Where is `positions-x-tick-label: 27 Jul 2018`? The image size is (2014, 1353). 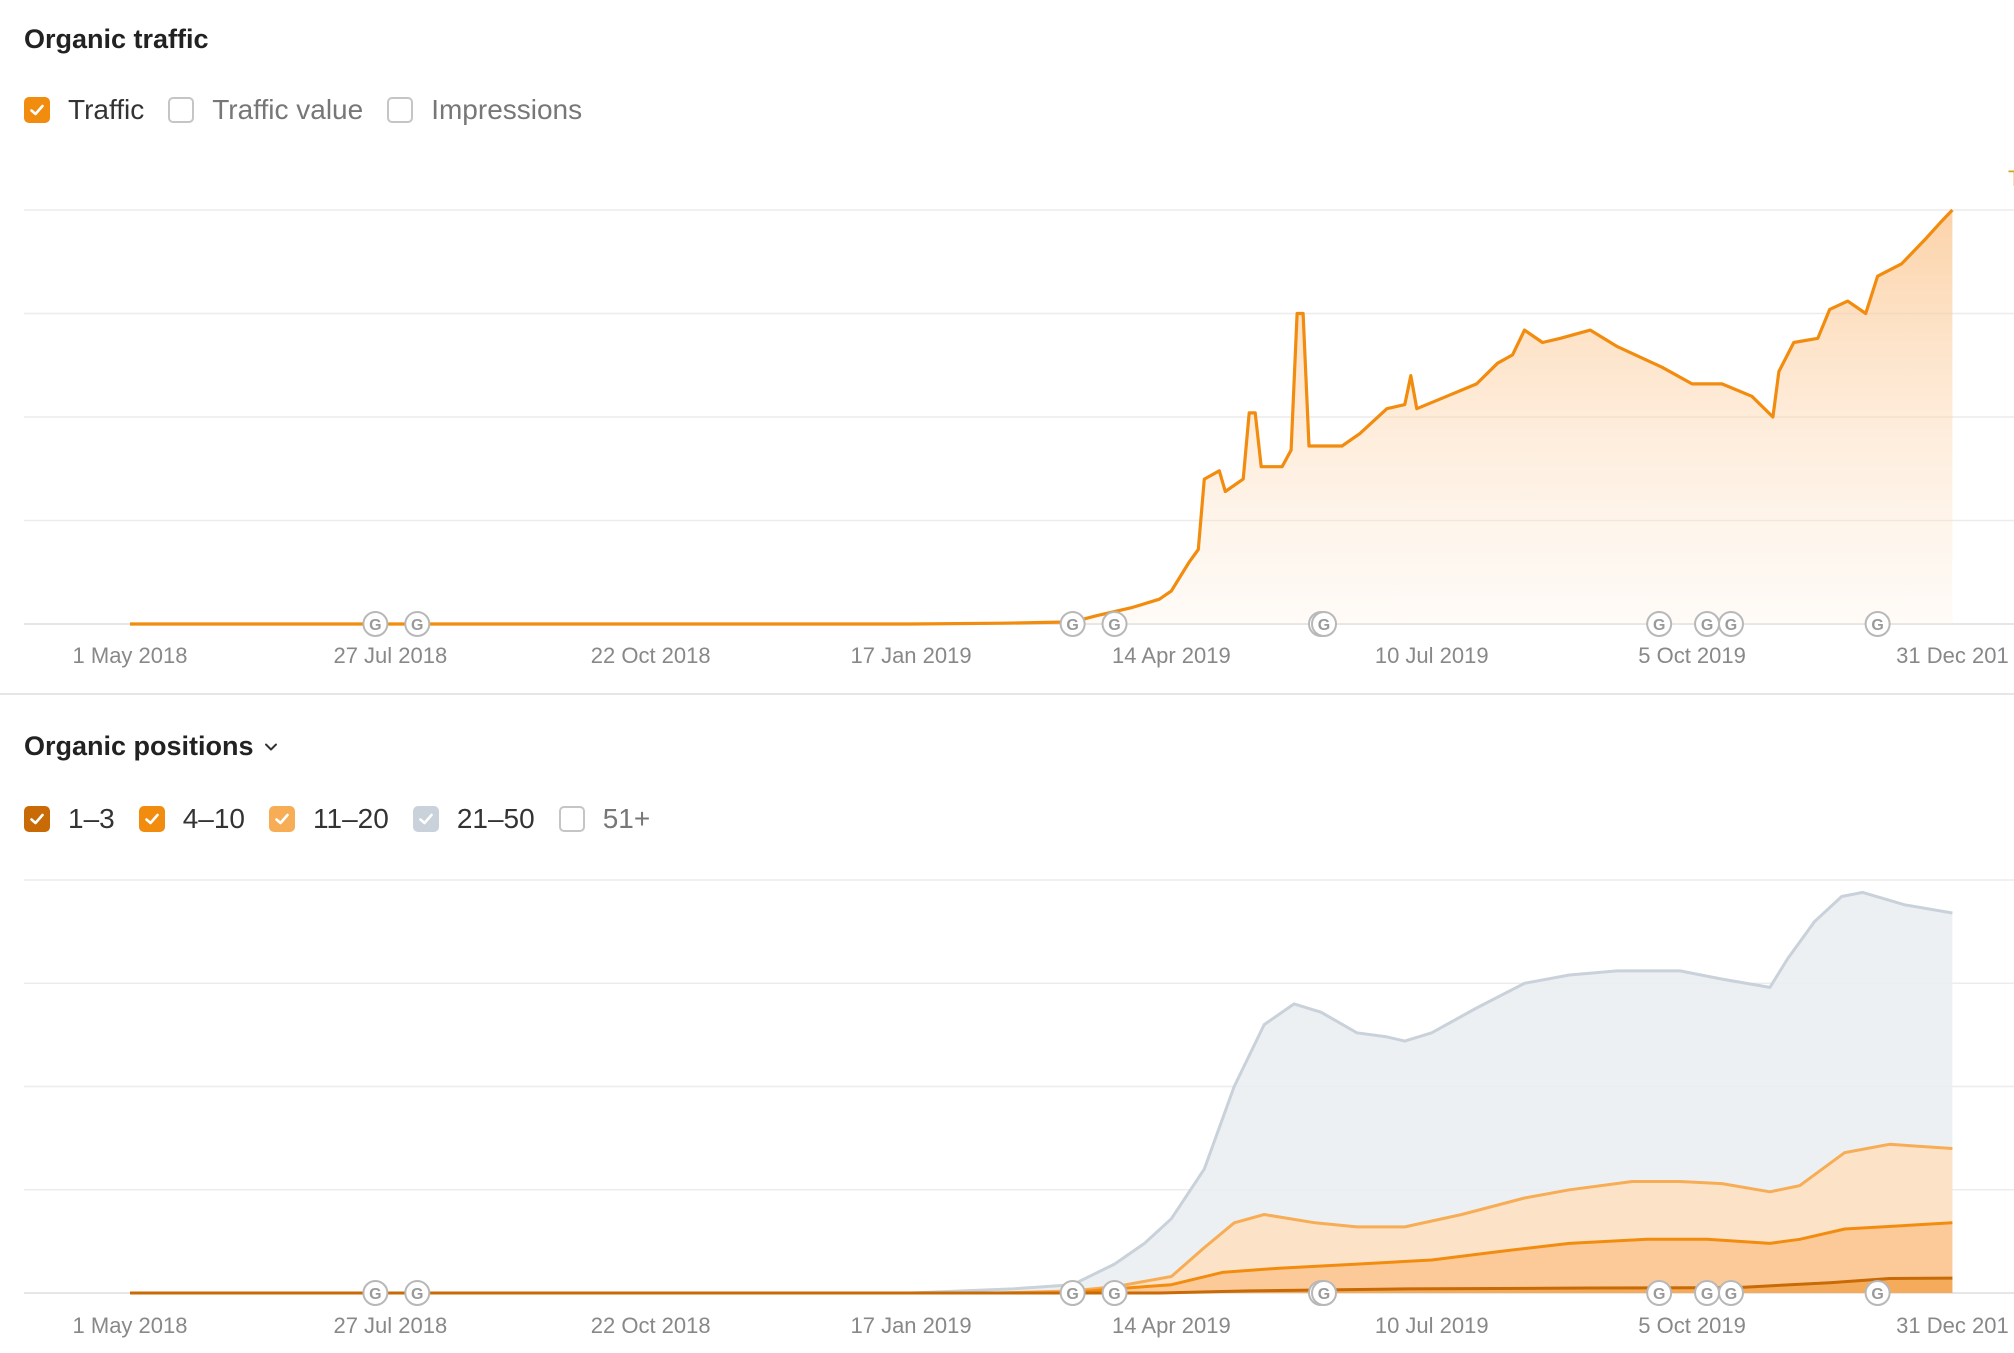
positions-x-tick-label: 27 Jul 2018 is located at coordinates (390, 1325).